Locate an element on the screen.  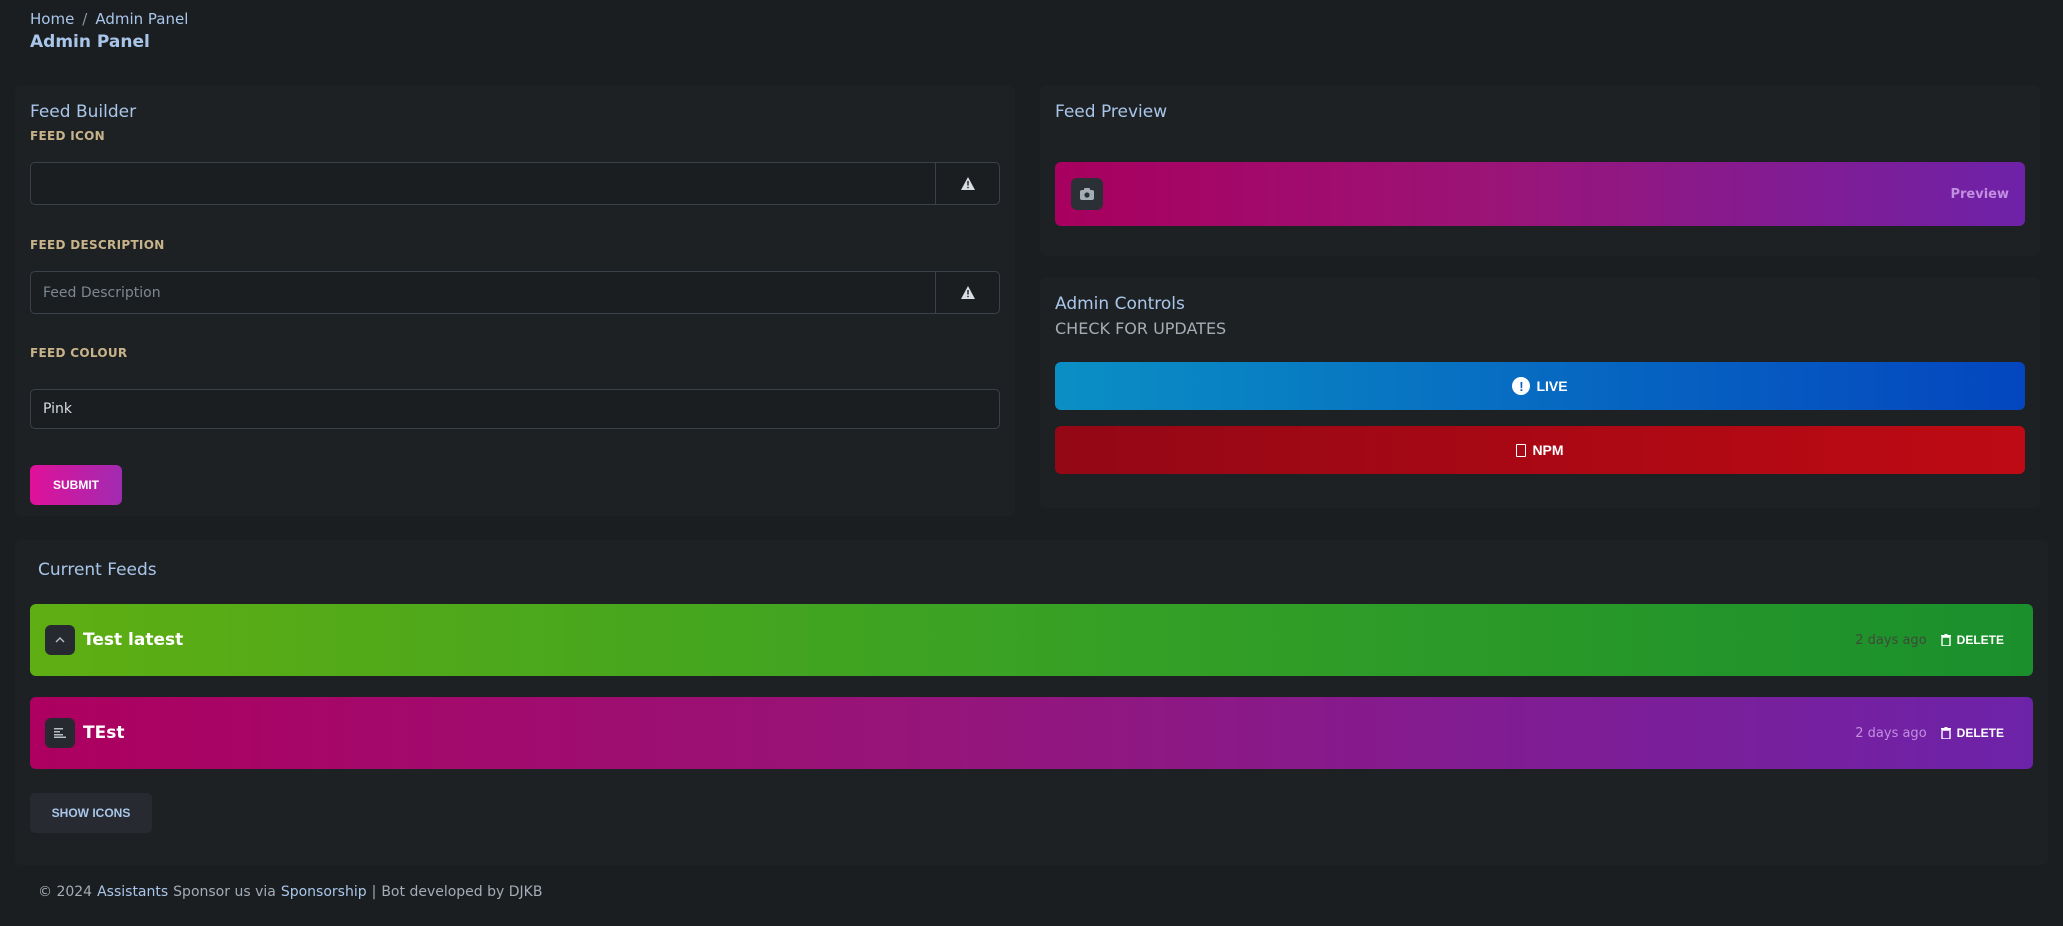
feed-description-group is located at coordinates (515, 292).